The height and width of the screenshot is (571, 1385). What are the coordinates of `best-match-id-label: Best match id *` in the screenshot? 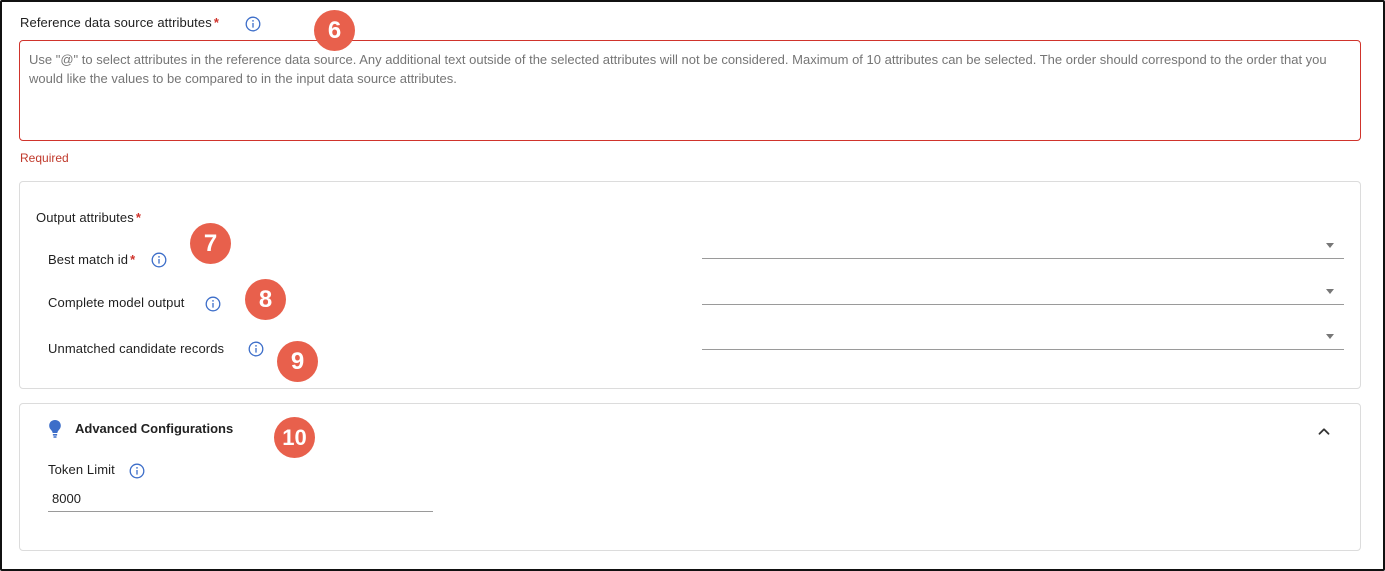 It's located at (91, 259).